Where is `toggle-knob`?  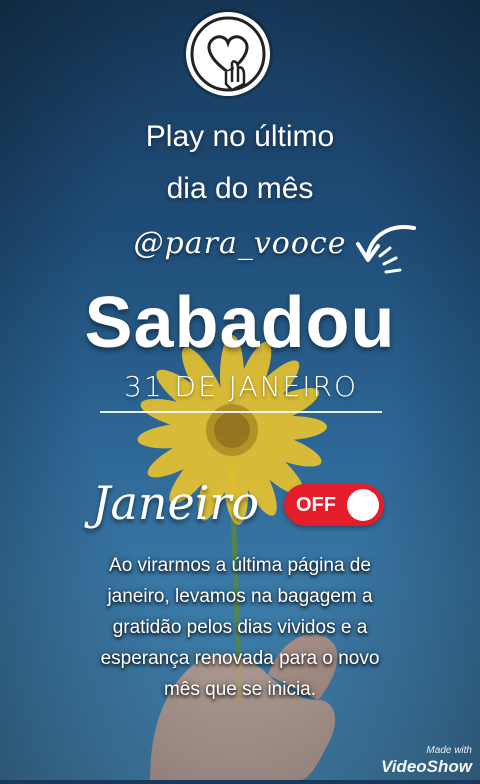
toggle-knob is located at coordinates (363, 505).